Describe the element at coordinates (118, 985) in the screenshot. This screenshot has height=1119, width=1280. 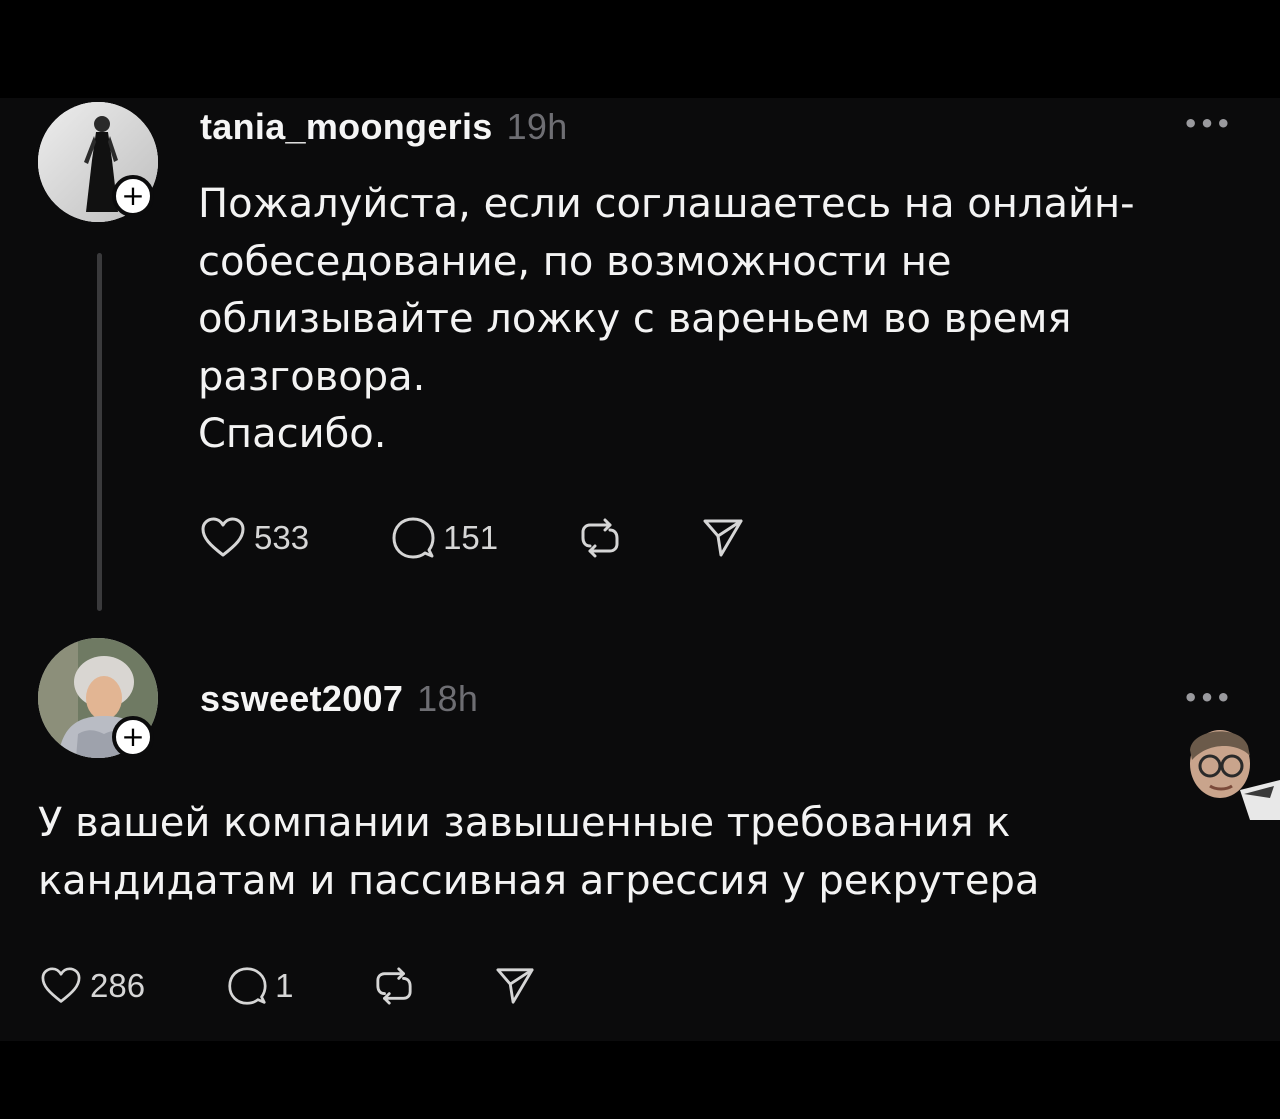
I see `like-count: 286` at that location.